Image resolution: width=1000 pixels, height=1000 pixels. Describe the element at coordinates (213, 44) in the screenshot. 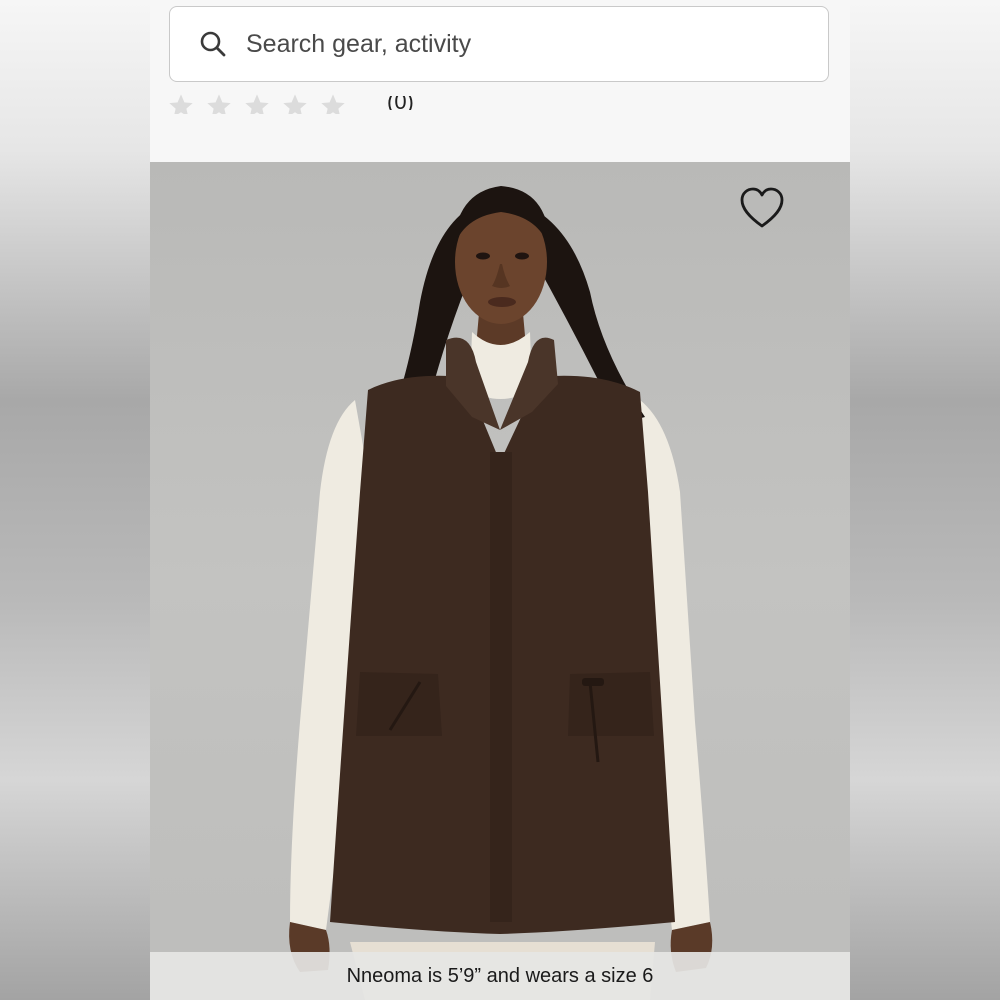

I see `search-icon` at that location.